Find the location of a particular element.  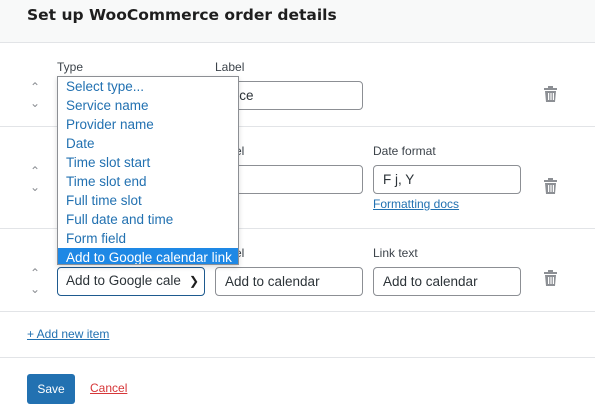

save-button: Save is located at coordinates (51, 389).